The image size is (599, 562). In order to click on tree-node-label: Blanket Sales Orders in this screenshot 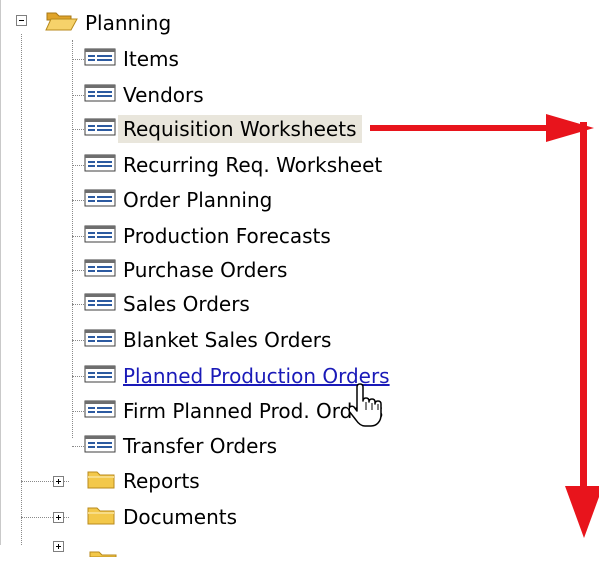, I will do `click(227, 340)`.